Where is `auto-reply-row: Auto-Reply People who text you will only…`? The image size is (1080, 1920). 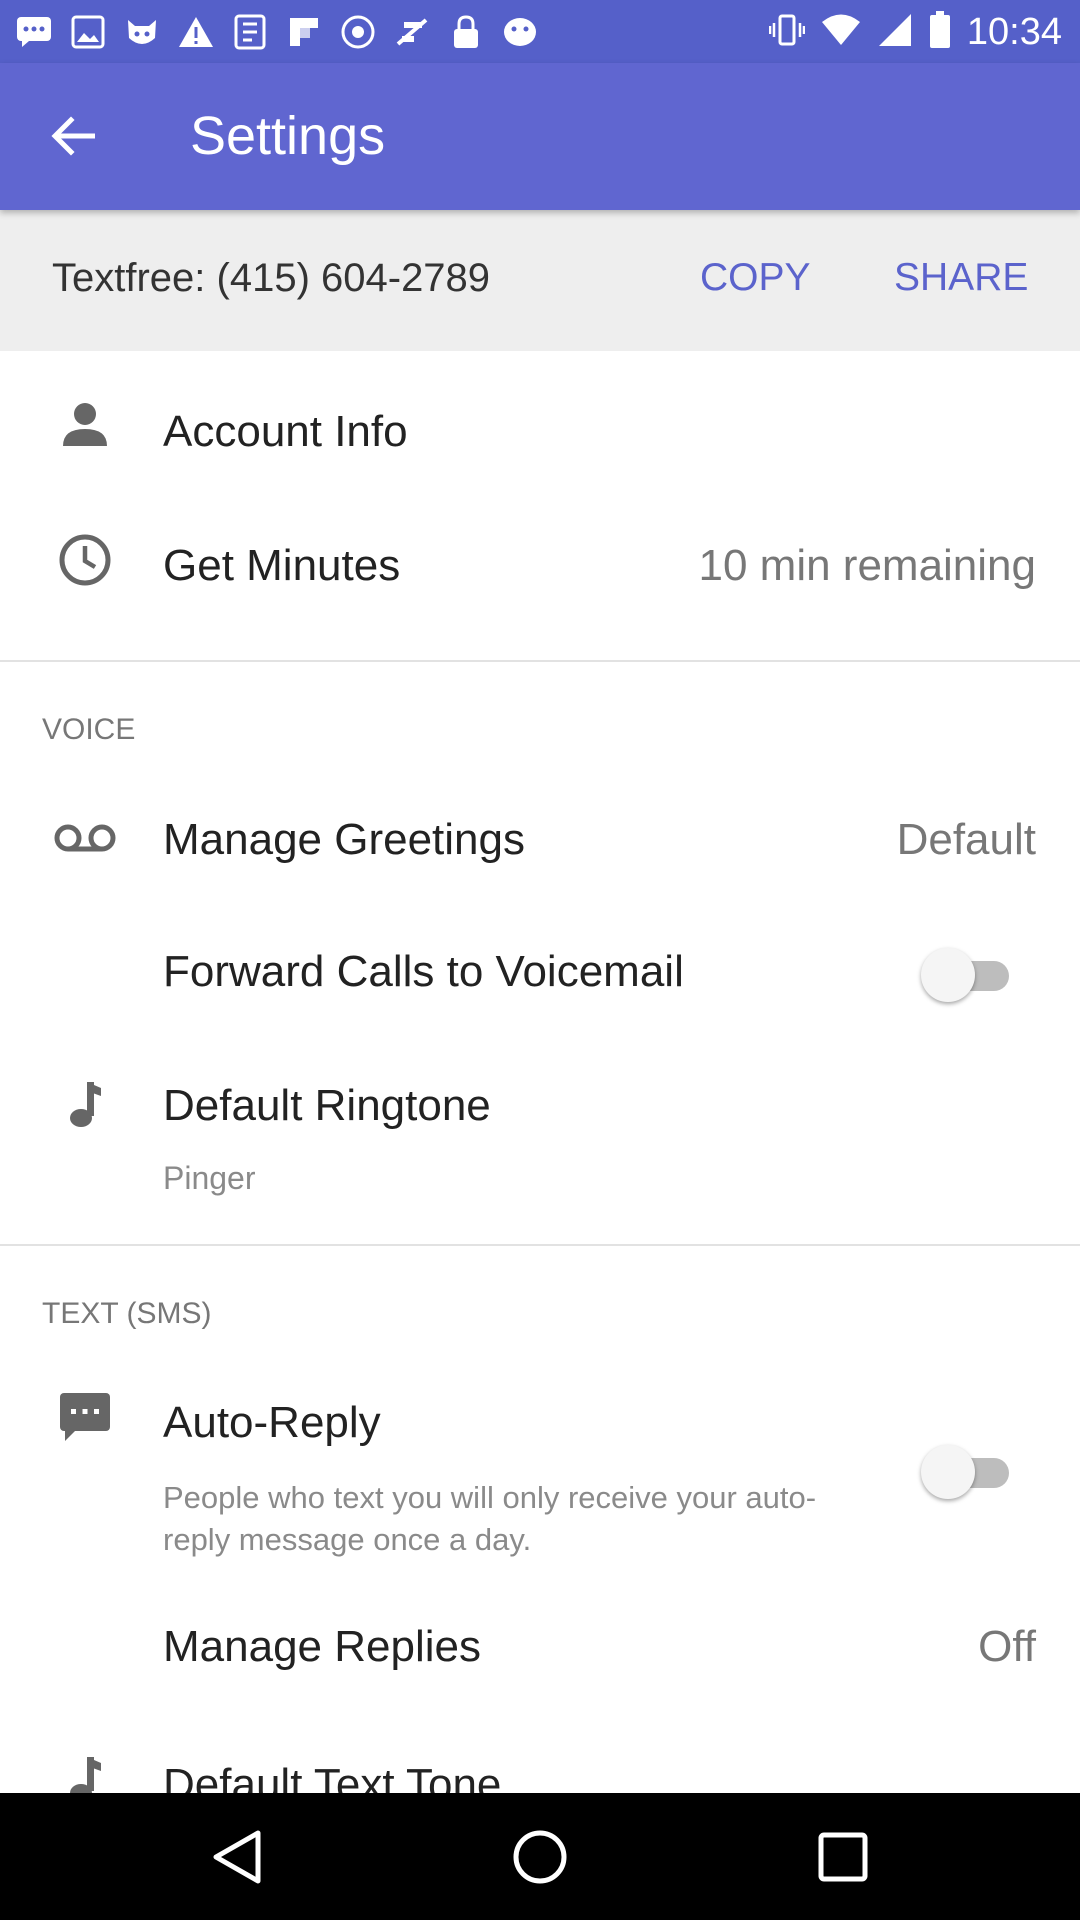 auto-reply-row: Auto-Reply People who text you will only… is located at coordinates (540, 1470).